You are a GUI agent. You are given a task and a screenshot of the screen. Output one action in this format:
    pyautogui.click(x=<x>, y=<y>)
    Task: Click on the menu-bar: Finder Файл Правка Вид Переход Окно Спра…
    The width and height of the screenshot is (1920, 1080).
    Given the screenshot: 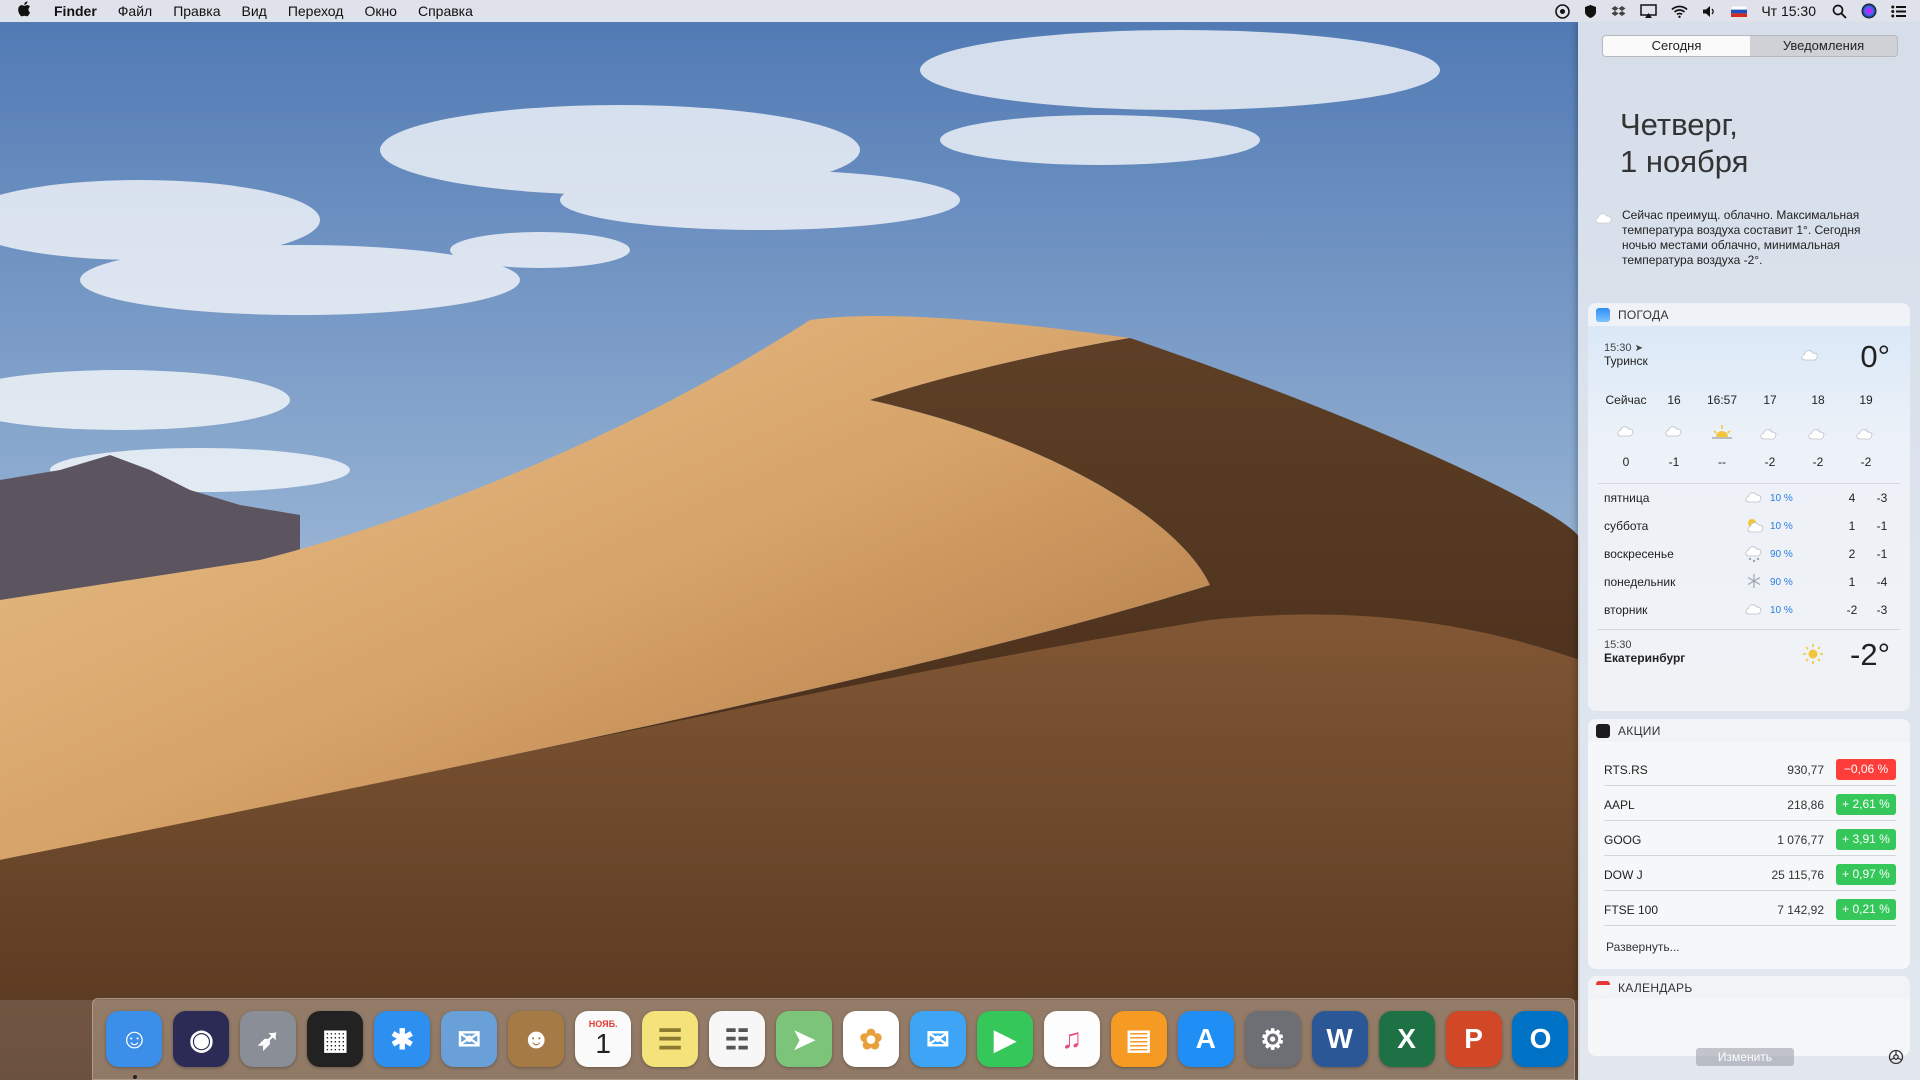 What is the action you would take?
    pyautogui.click(x=960, y=11)
    